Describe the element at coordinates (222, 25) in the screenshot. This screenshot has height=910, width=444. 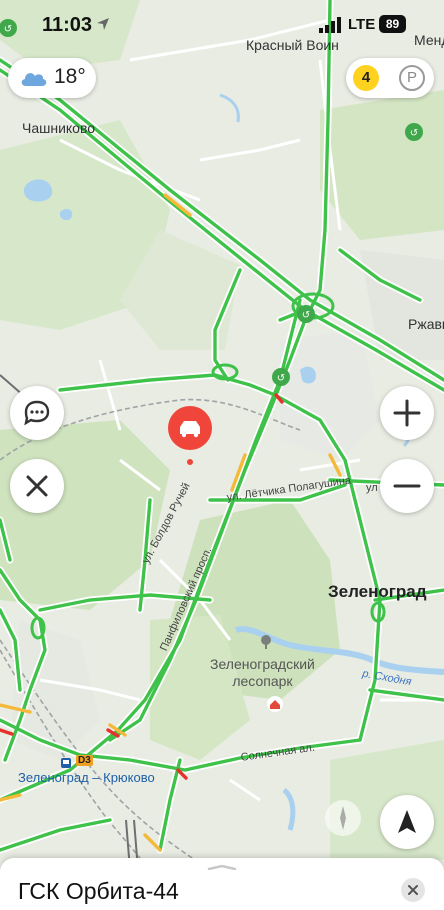
I see `status-bar: 11:03 LTE 89` at that location.